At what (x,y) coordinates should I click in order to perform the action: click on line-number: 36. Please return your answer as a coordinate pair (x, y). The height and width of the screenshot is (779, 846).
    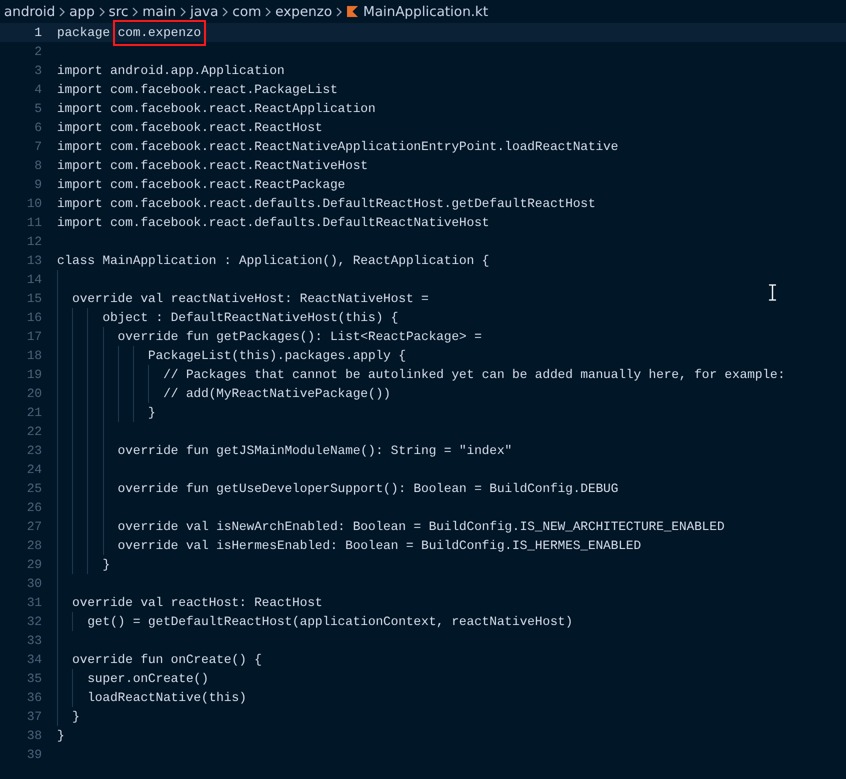
    Looking at the image, I should click on (34, 697).